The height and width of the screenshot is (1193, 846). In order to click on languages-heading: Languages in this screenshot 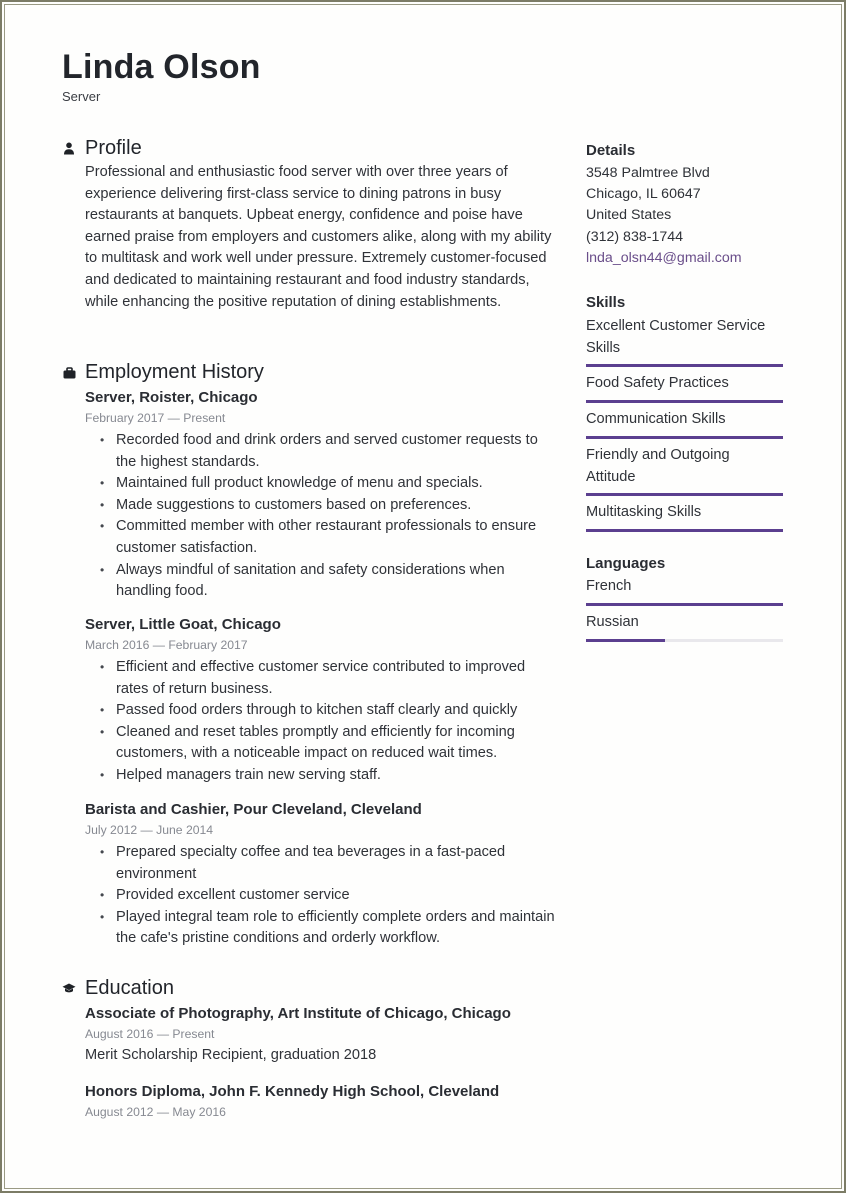, I will do `click(626, 563)`.